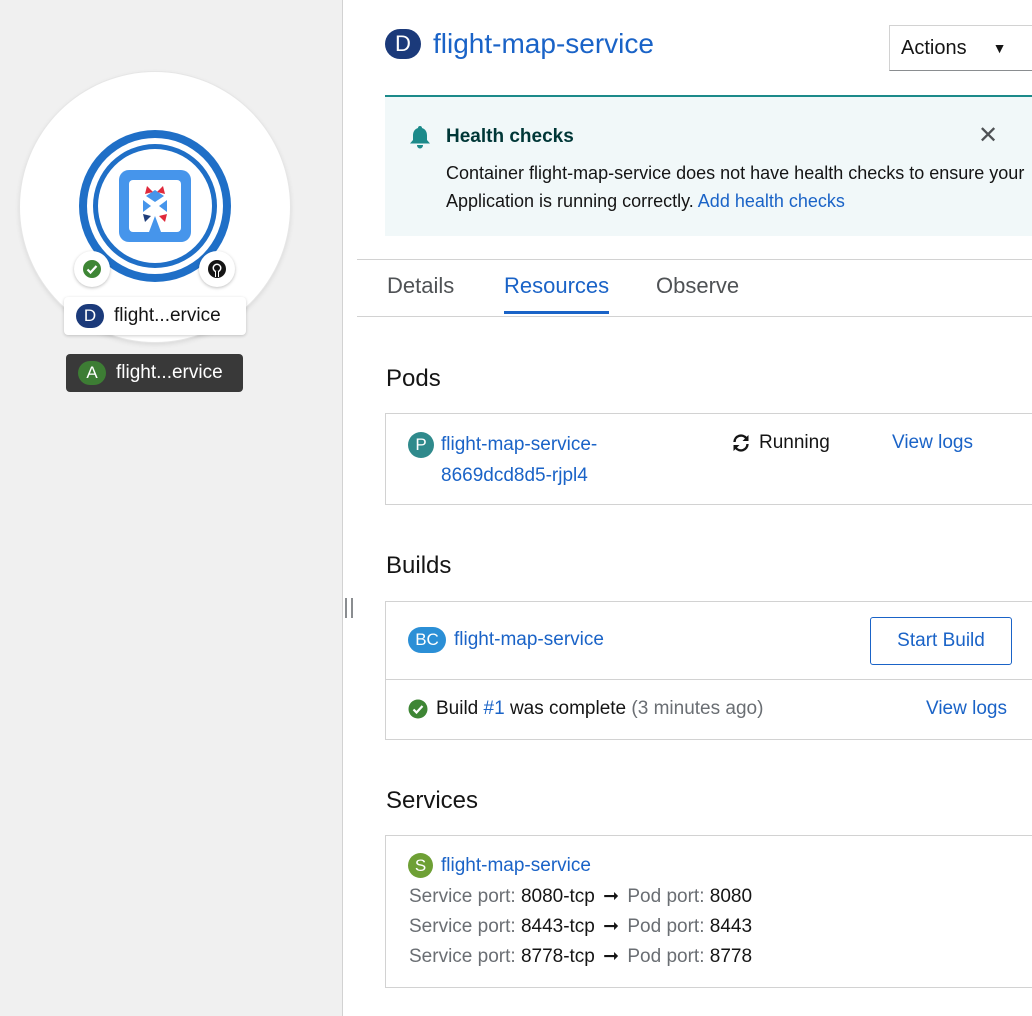  What do you see at coordinates (419, 565) in the screenshot?
I see `builds-heading: Builds` at bounding box center [419, 565].